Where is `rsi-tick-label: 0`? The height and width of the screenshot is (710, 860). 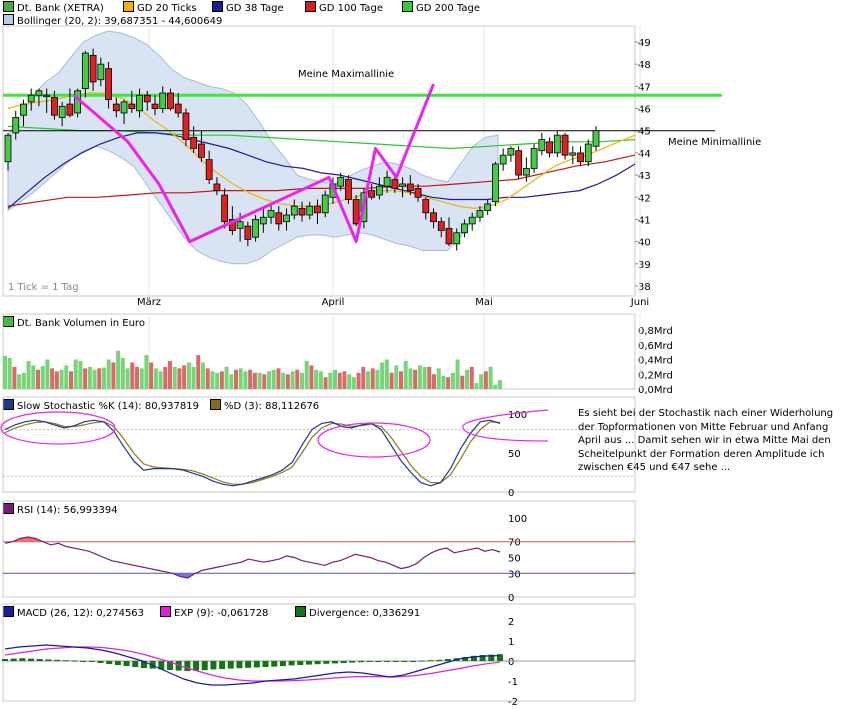 rsi-tick-label: 0 is located at coordinates (511, 598).